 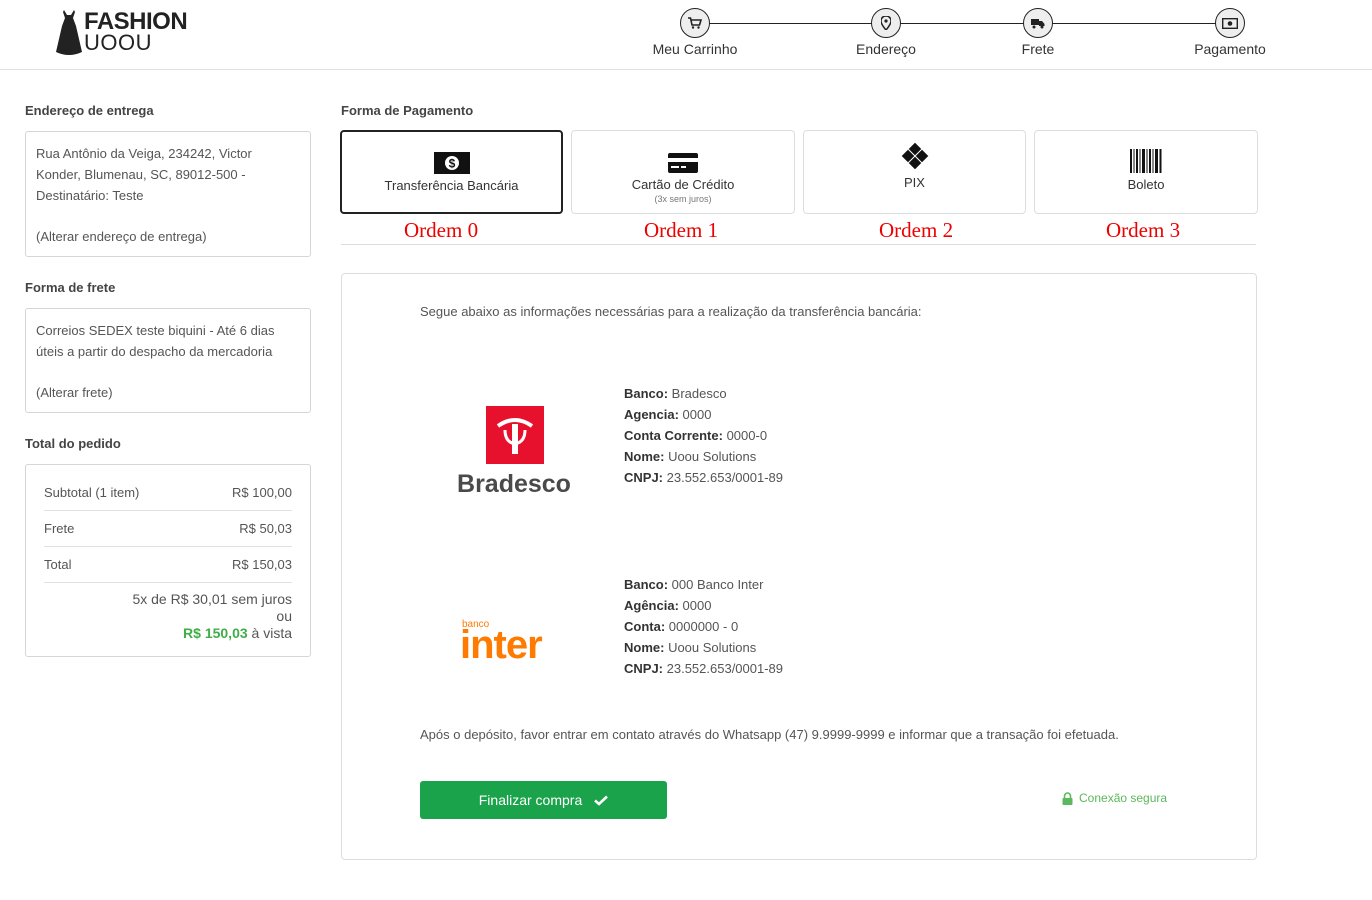 What do you see at coordinates (514, 483) in the screenshot?
I see `bradesco-wordmark: Bradesco` at bounding box center [514, 483].